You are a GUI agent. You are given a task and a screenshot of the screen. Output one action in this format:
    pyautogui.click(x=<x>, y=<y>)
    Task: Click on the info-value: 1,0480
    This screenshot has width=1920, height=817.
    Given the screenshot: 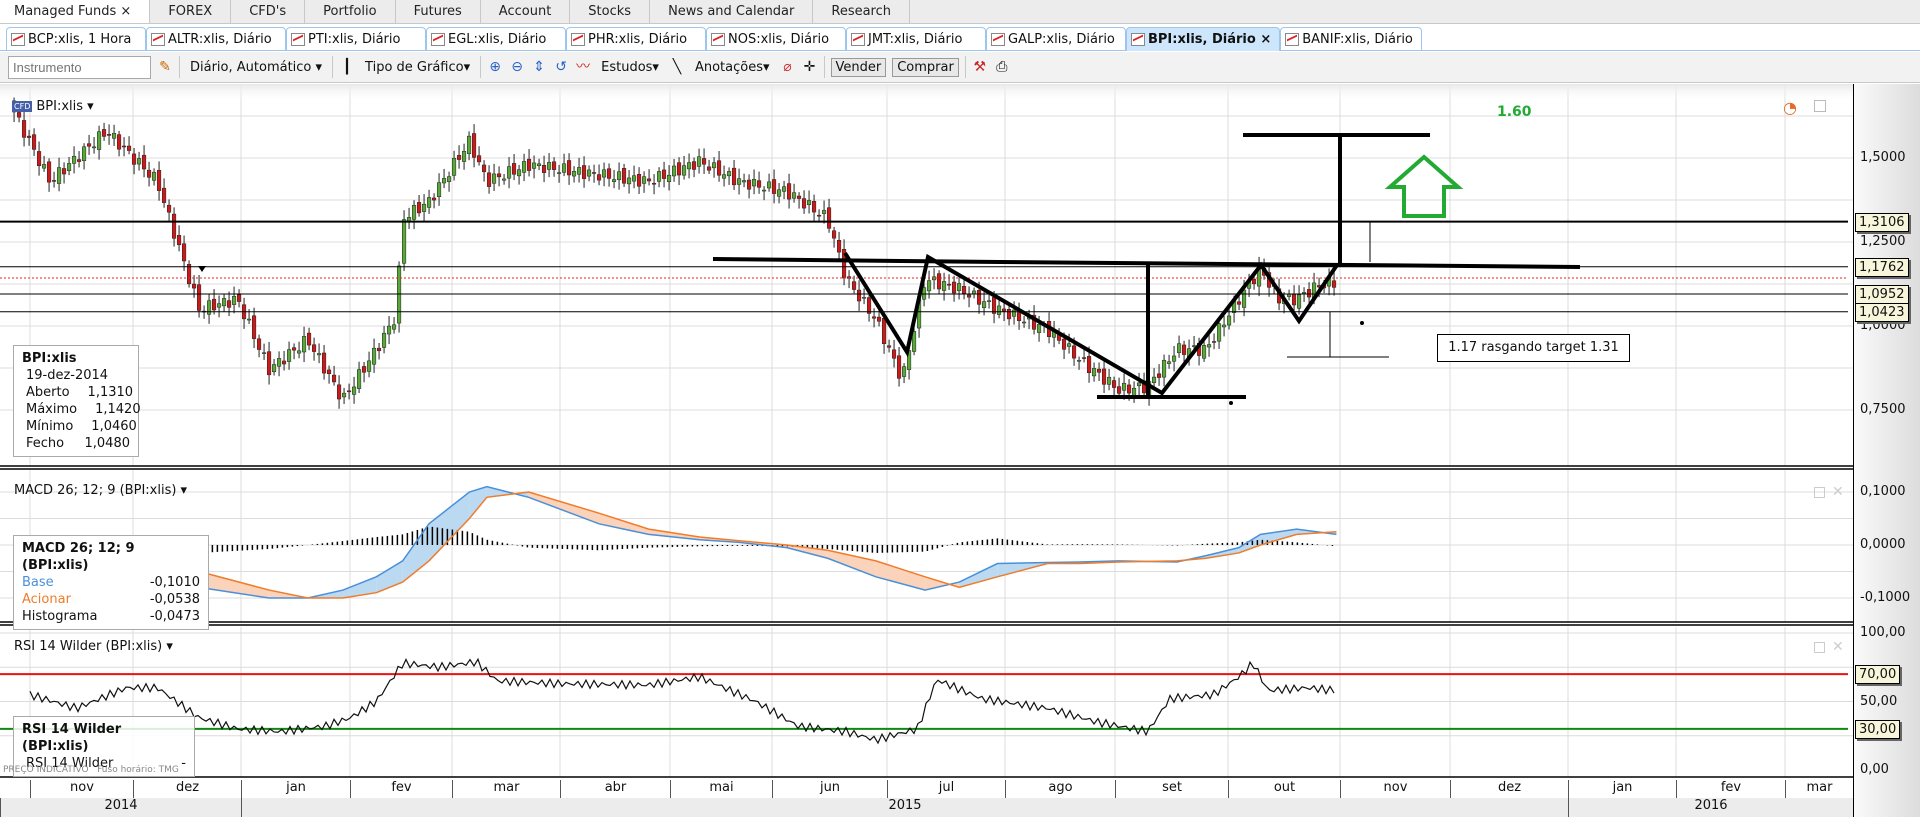 What is the action you would take?
    pyautogui.click(x=107, y=443)
    